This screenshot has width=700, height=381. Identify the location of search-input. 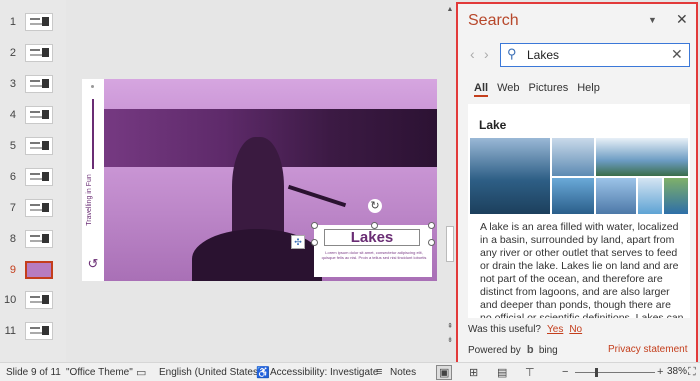
(592, 55).